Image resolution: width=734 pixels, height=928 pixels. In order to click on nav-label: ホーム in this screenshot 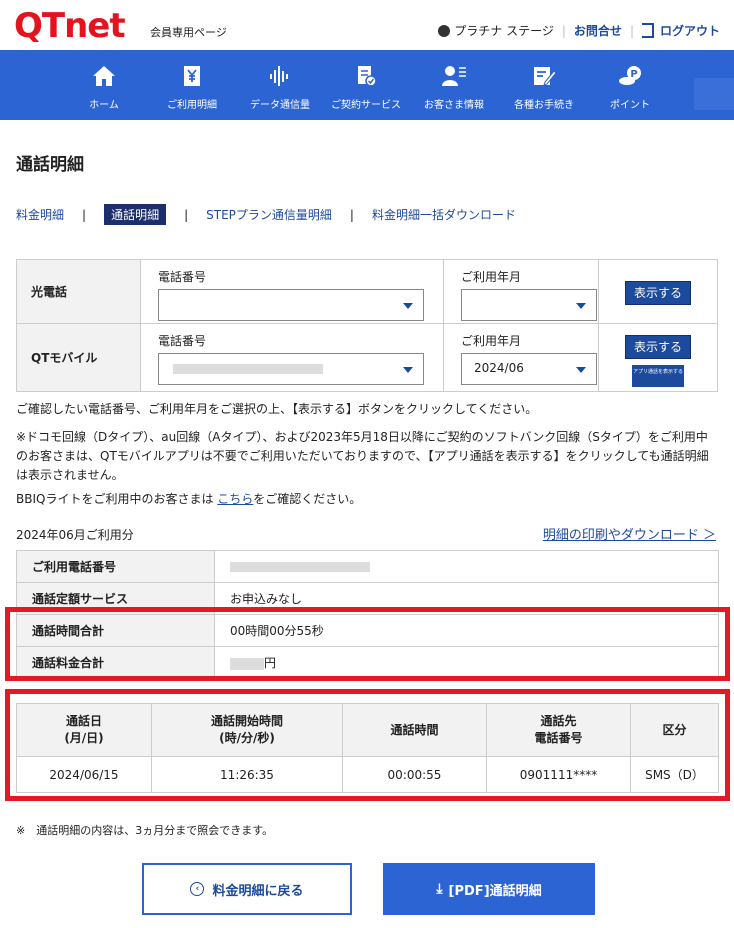, I will do `click(104, 105)`.